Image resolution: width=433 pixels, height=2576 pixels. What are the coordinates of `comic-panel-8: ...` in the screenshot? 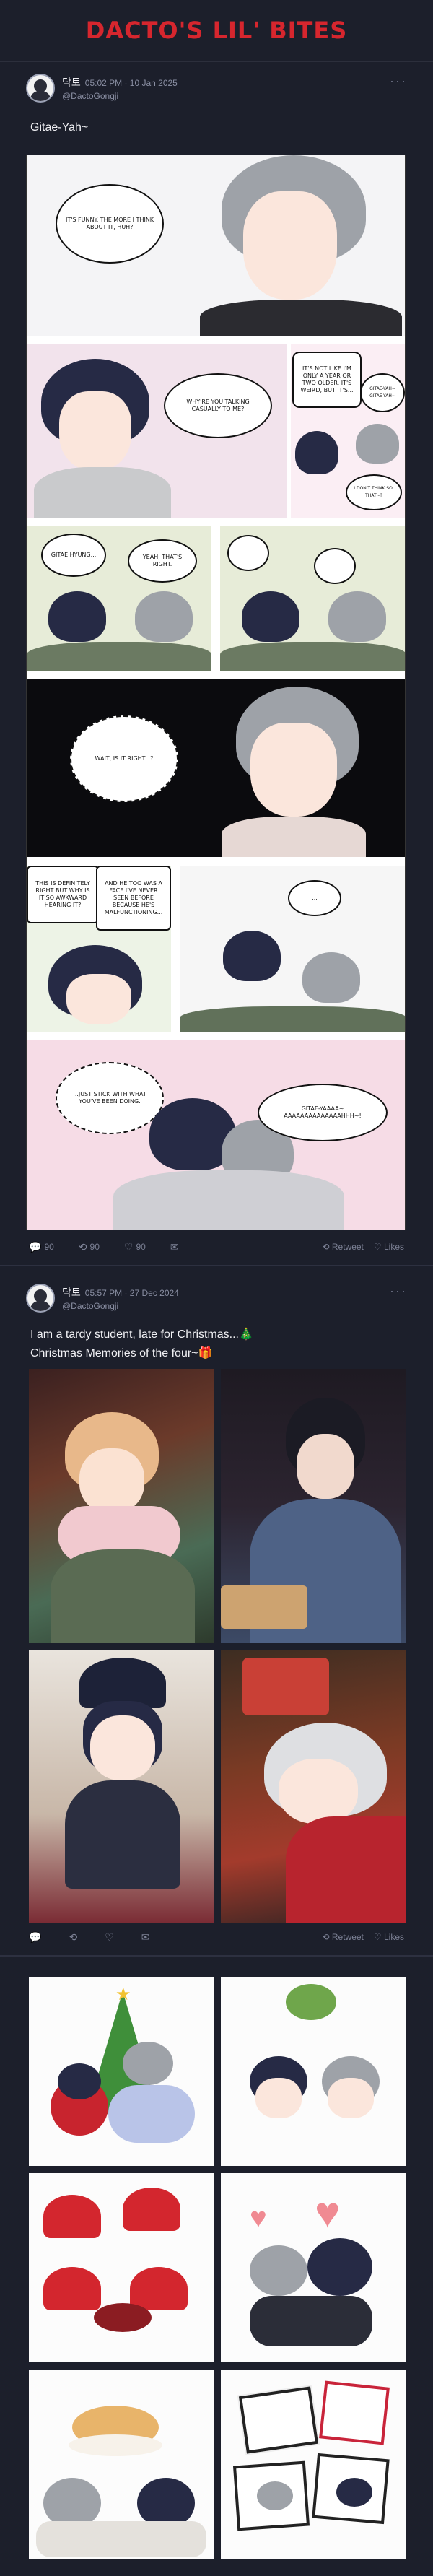 It's located at (292, 949).